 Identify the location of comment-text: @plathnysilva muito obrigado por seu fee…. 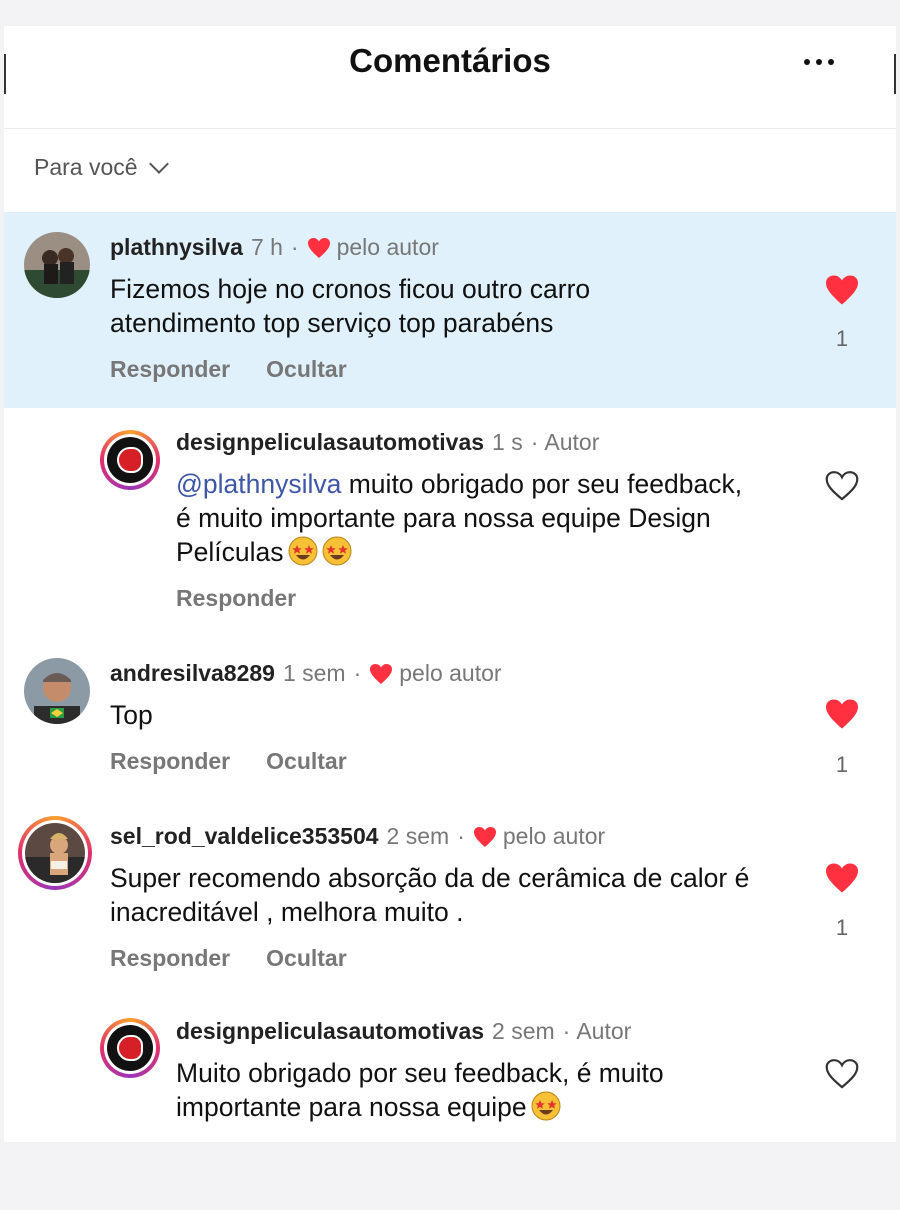
(466, 518).